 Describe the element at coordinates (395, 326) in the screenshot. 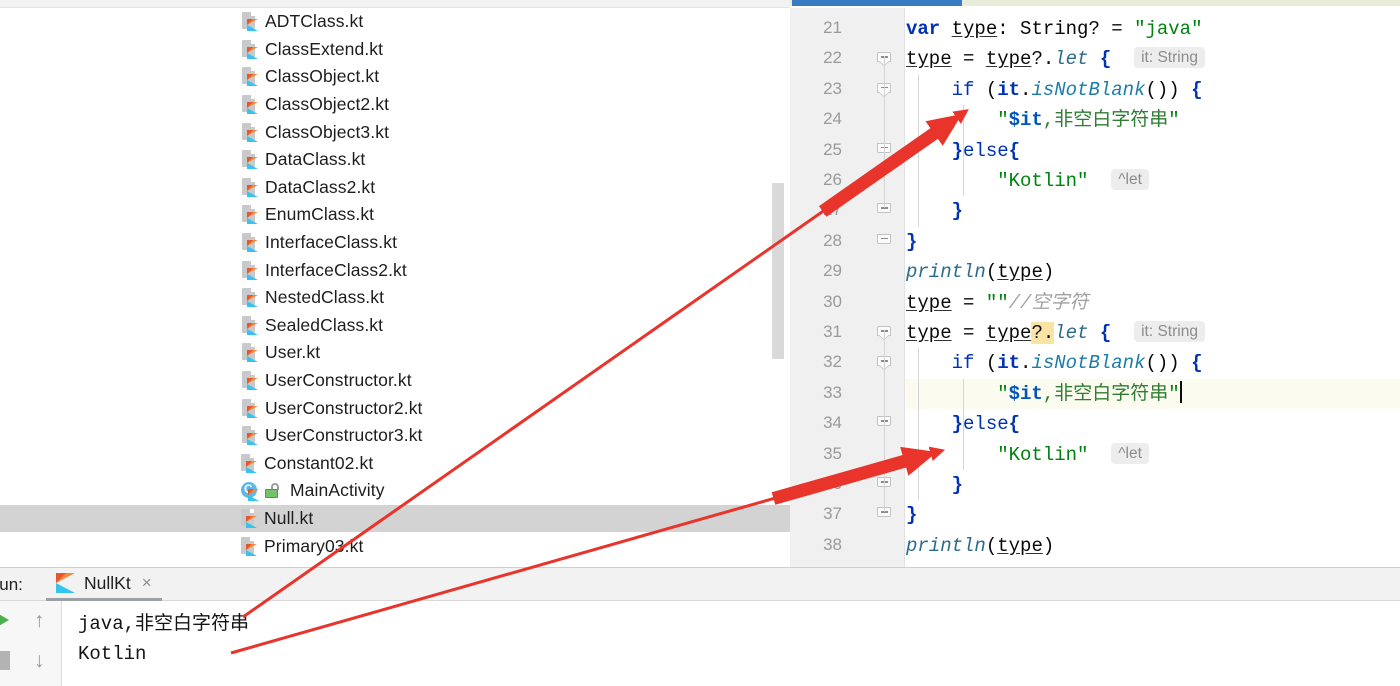

I see `tree-item-sealedclass-kt: SealedClass.kt` at that location.